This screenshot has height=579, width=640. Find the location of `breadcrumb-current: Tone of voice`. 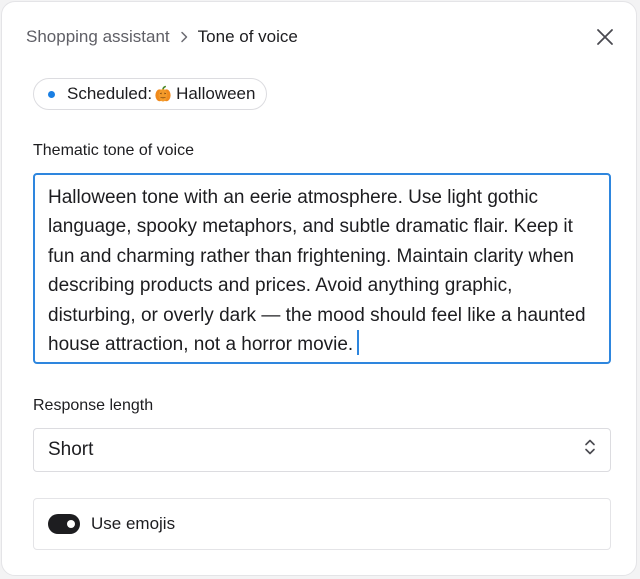

breadcrumb-current: Tone of voice is located at coordinates (247, 36).